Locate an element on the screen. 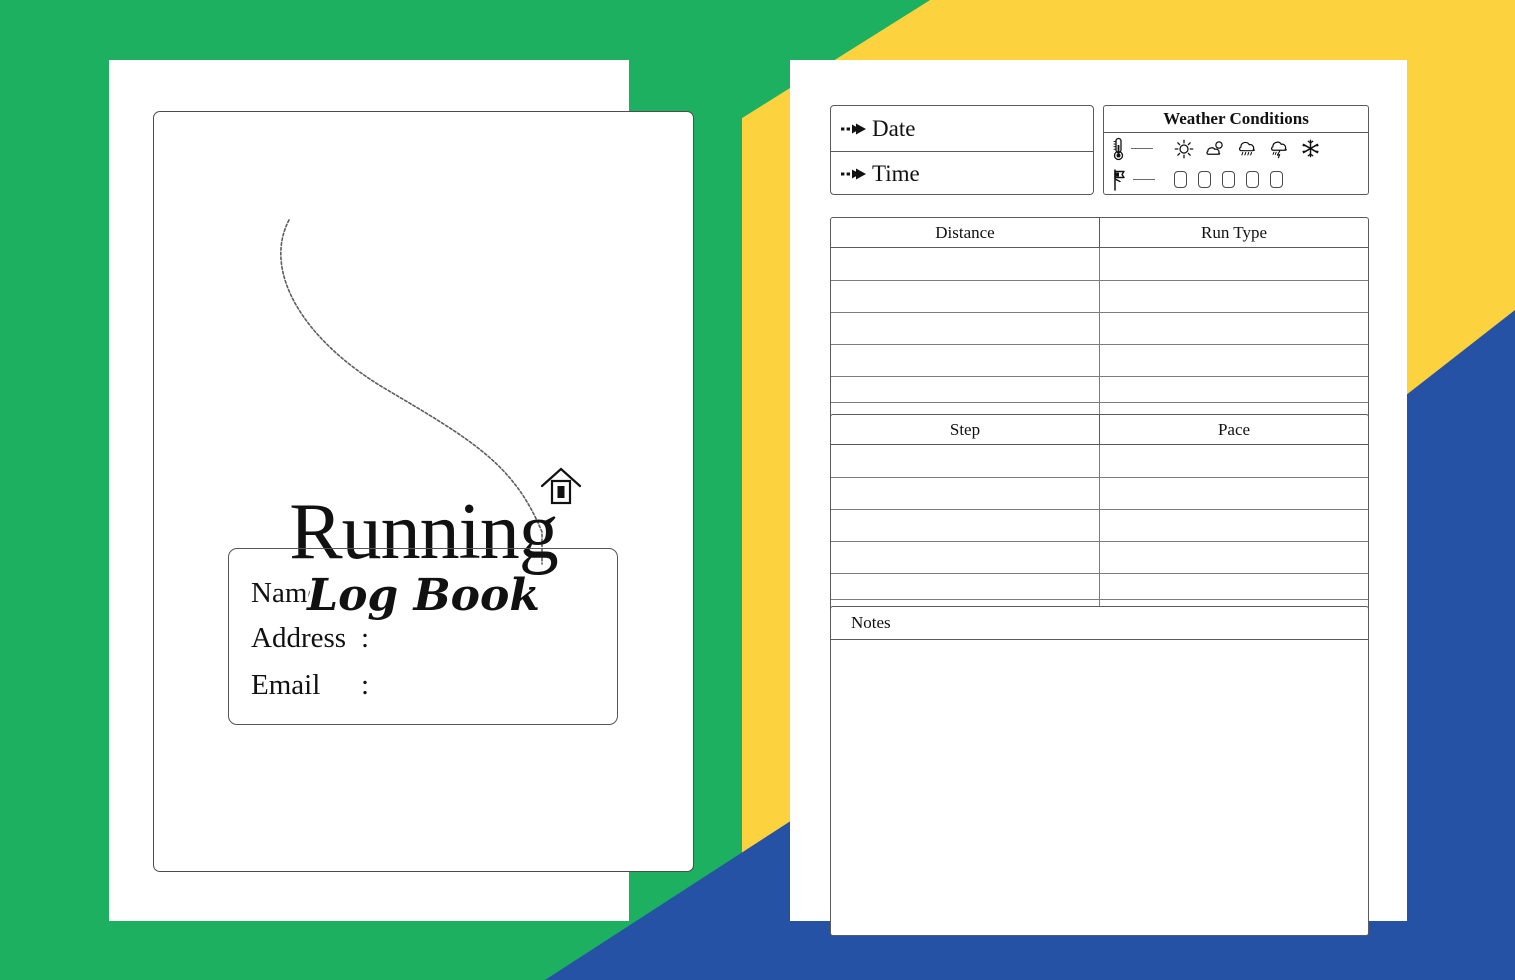 The height and width of the screenshot is (980, 1515). address-label: Address is located at coordinates (299, 638).